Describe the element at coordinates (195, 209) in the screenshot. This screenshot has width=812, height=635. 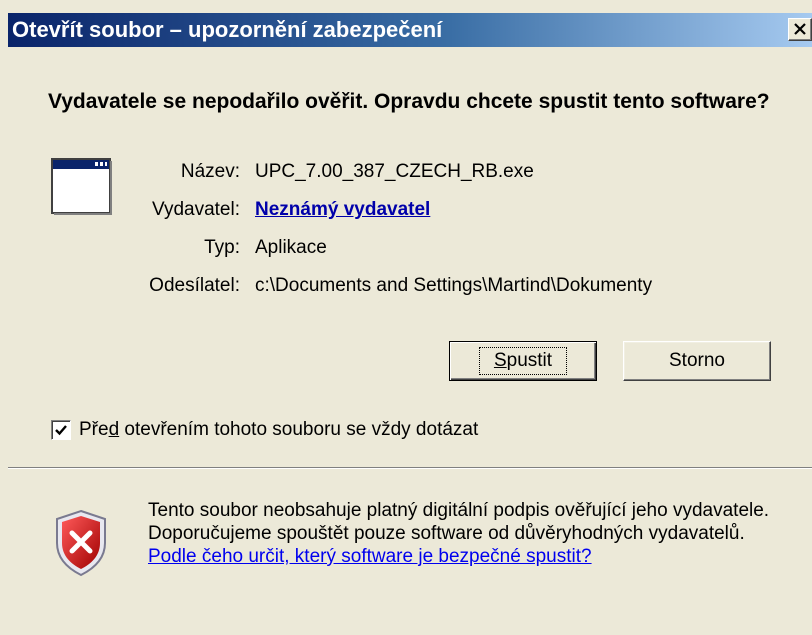
I see `publisher-label: Vydavatel:` at that location.